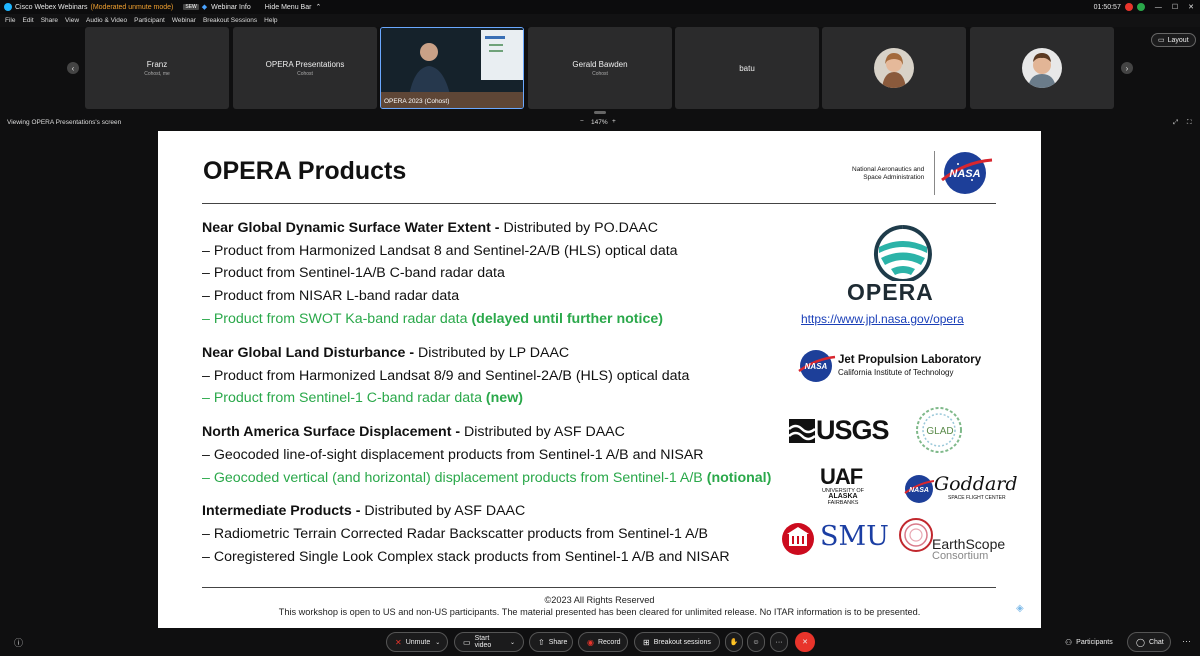 This screenshot has height=656, width=1200. What do you see at coordinates (452, 68) in the screenshot?
I see `participant-tile-active: OPERA 2023 (Cohost)` at bounding box center [452, 68].